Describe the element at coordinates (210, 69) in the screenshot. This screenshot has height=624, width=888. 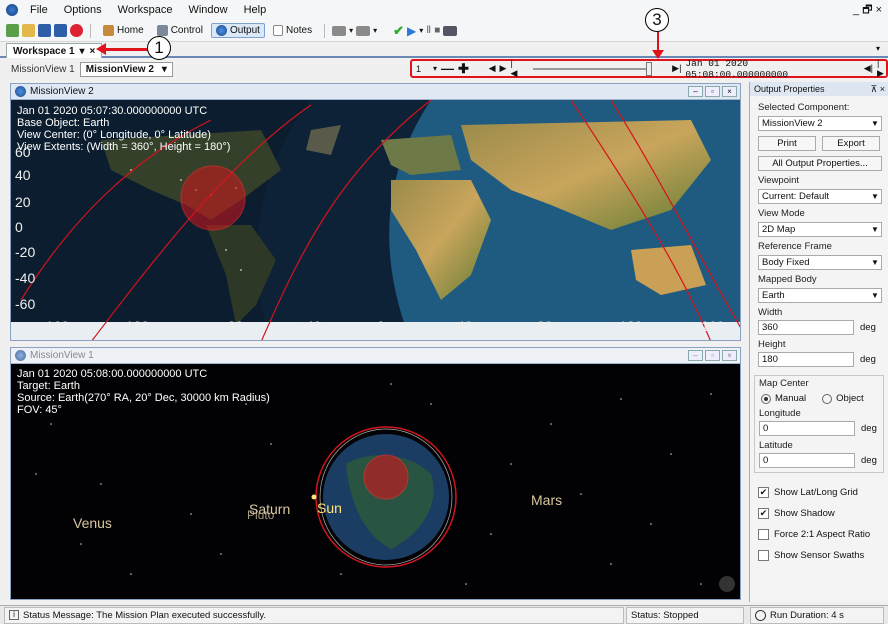
I see `mission-view-tabs: MissionView 1 MissionView 2 ▾` at that location.